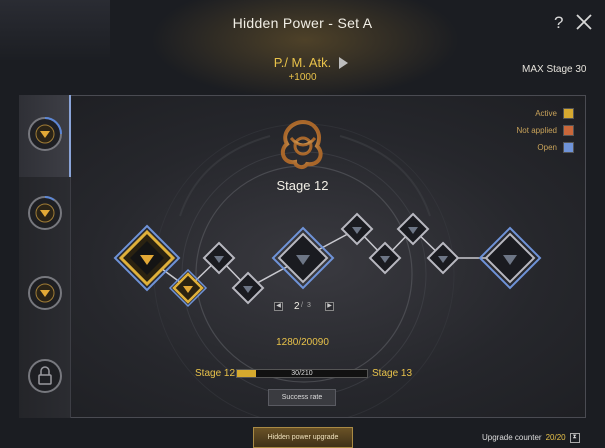 Image resolution: width=605 pixels, height=448 pixels. Describe the element at coordinates (147, 258) in the screenshot. I see `tree-node-active-large` at that location.